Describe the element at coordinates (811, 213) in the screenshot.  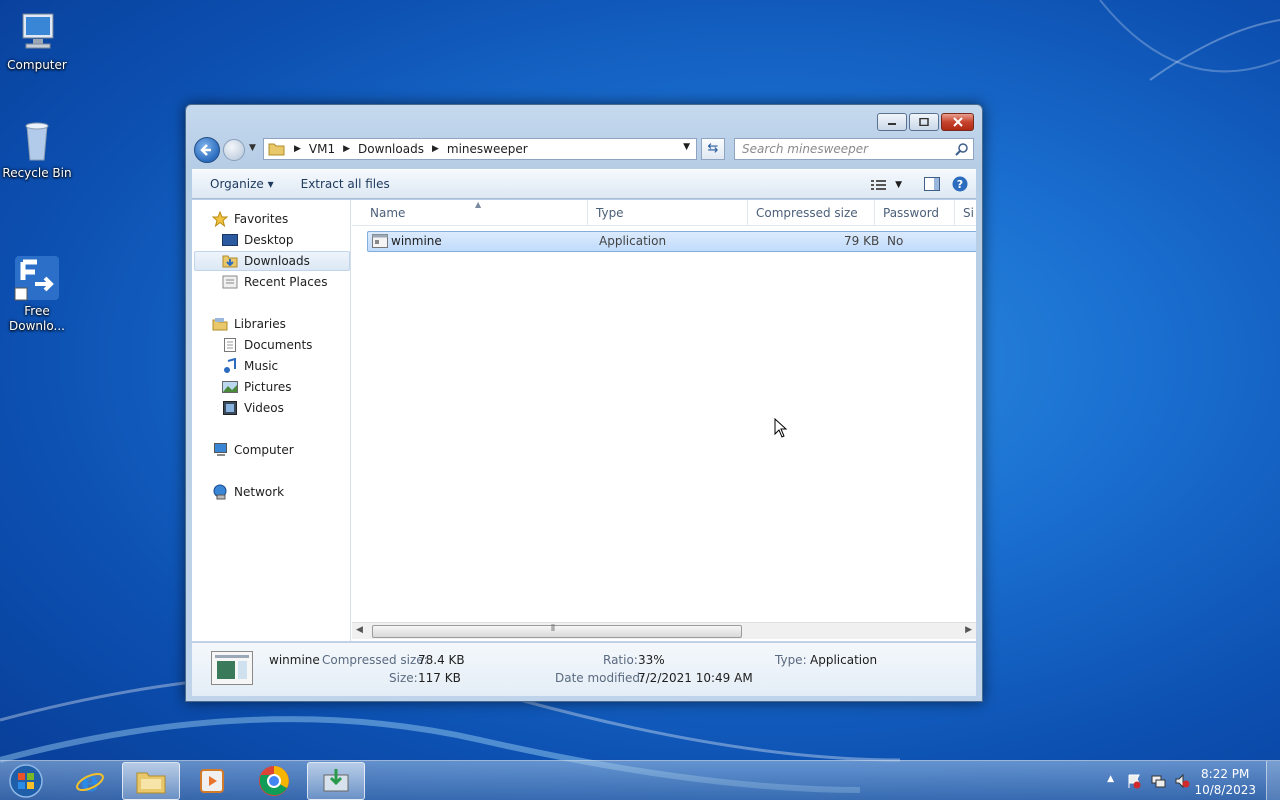
I see `column-compressed-size: Compressed size` at that location.